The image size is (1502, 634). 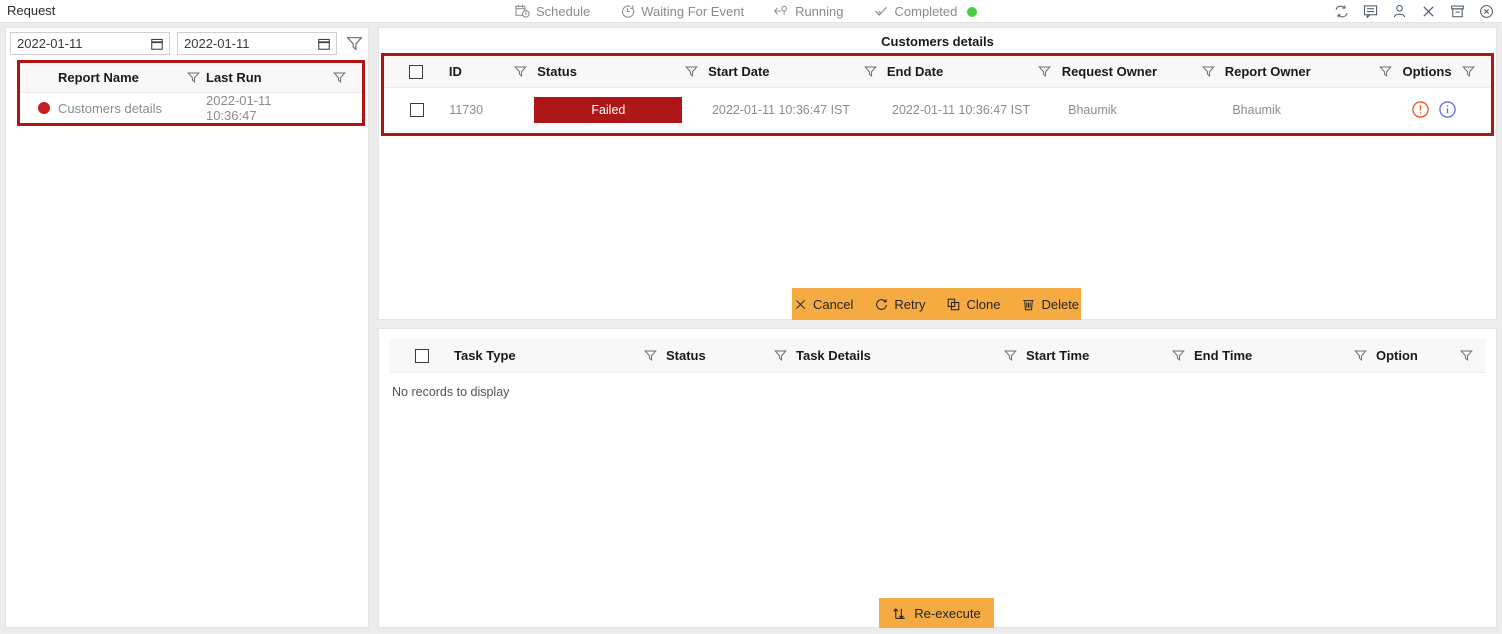 What do you see at coordinates (686, 355) in the screenshot?
I see `column-task-status: Status` at bounding box center [686, 355].